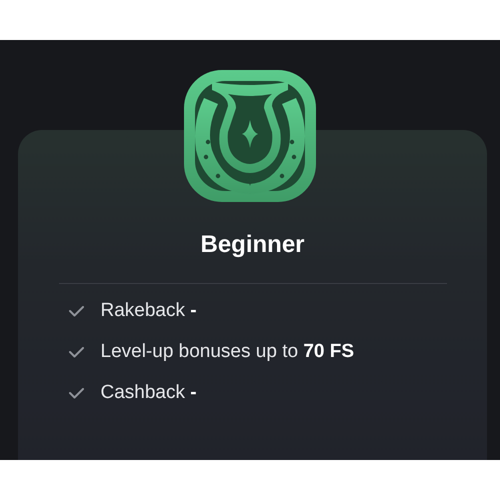 The image size is (500, 500). I want to click on horseshoe-icon, so click(250, 136).